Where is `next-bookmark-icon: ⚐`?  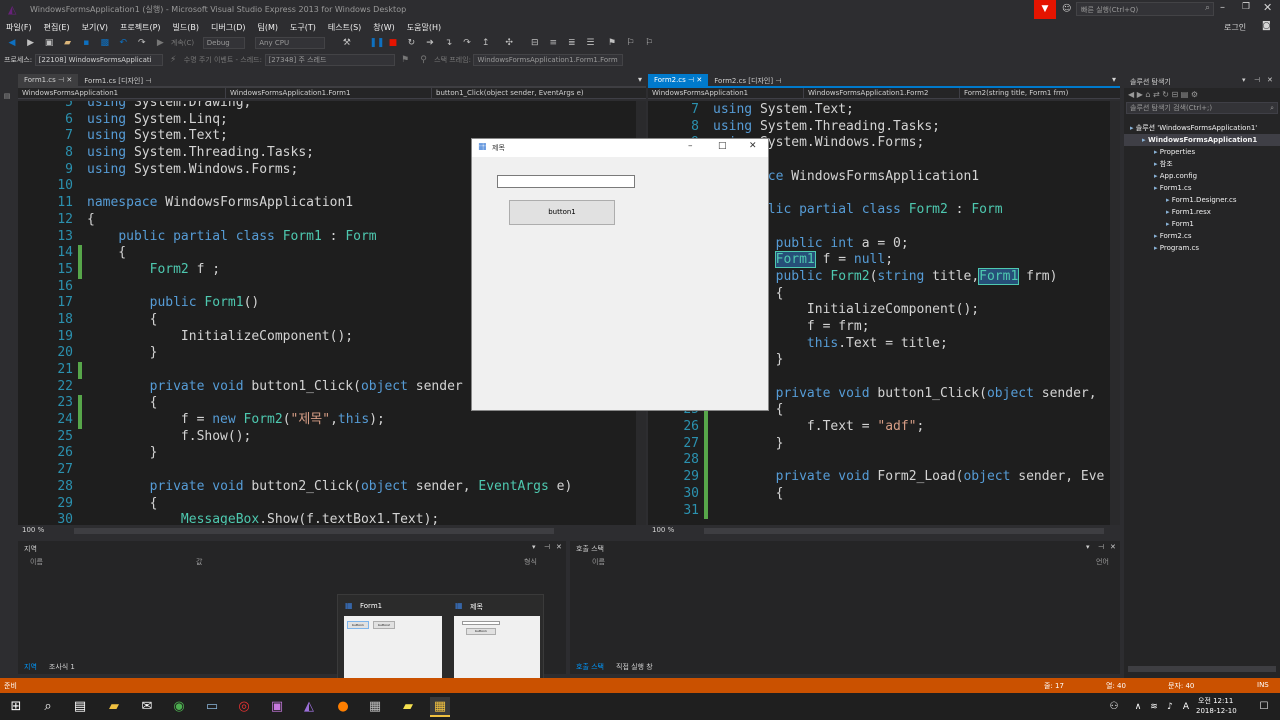 next-bookmark-icon: ⚐ is located at coordinates (649, 43).